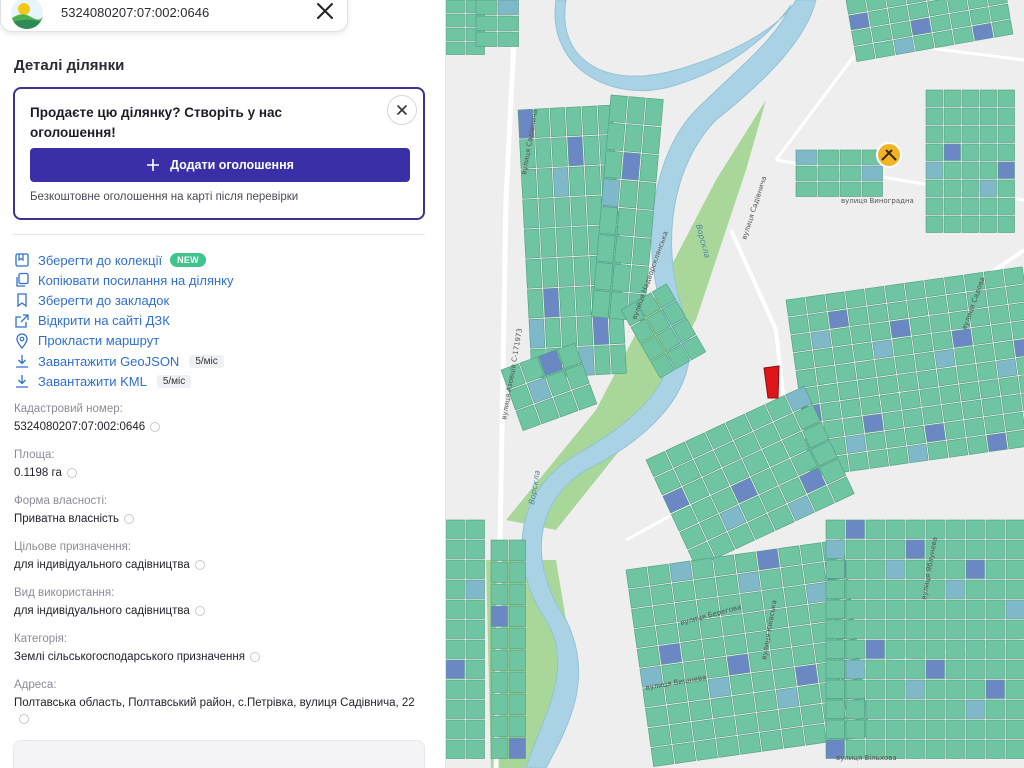  What do you see at coordinates (325, 11) in the screenshot?
I see `clear-search-close-icon` at bounding box center [325, 11].